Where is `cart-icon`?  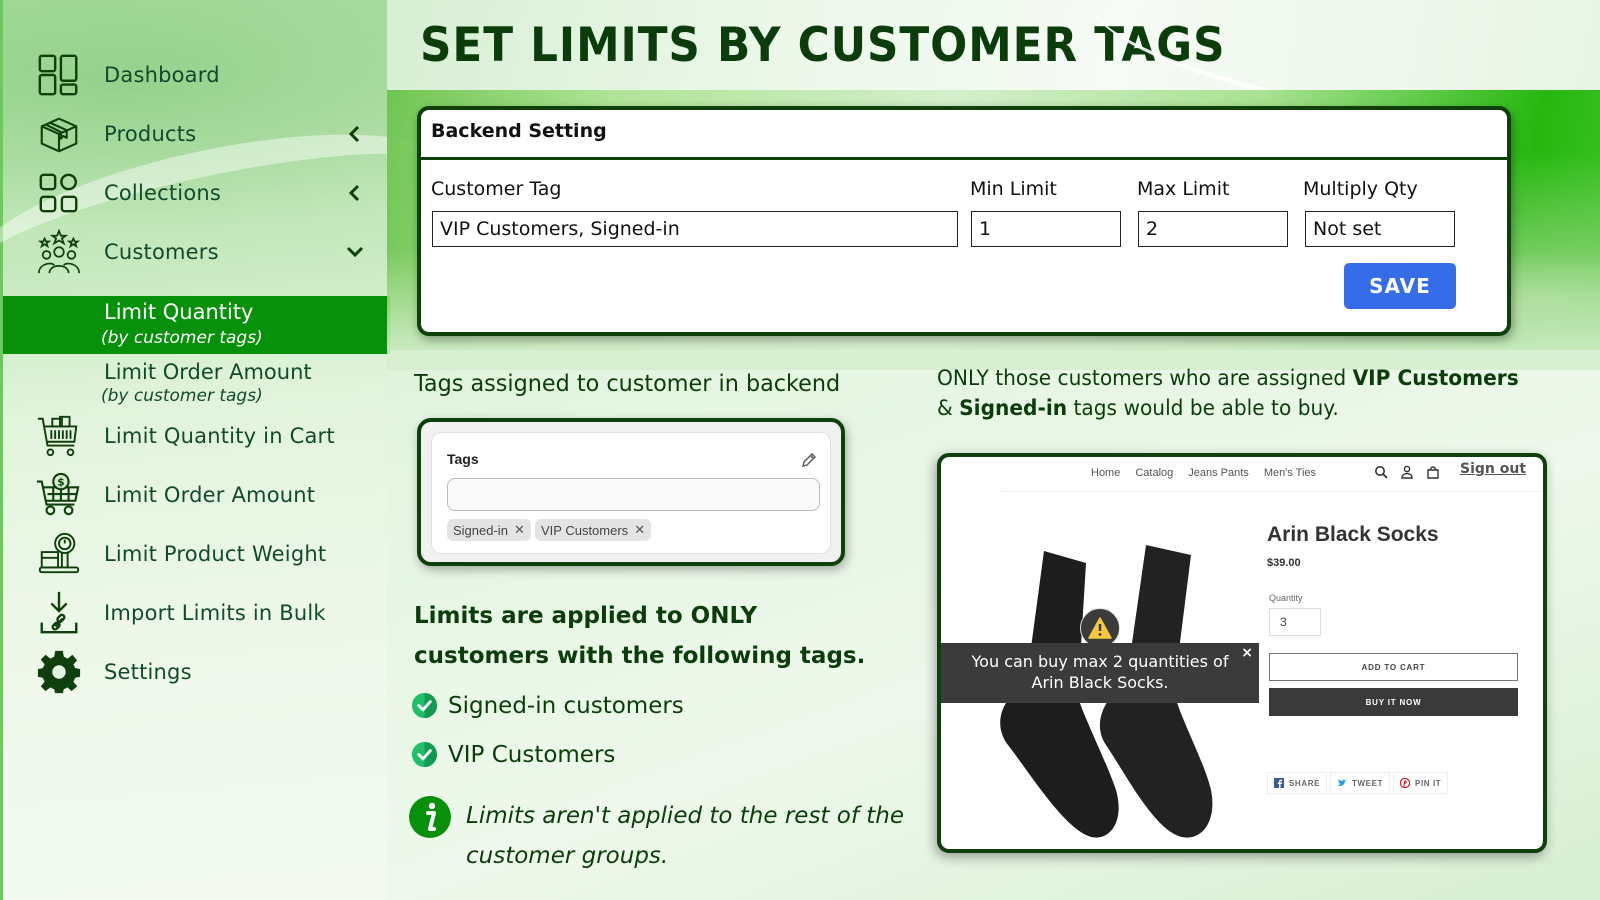 cart-icon is located at coordinates (59, 436).